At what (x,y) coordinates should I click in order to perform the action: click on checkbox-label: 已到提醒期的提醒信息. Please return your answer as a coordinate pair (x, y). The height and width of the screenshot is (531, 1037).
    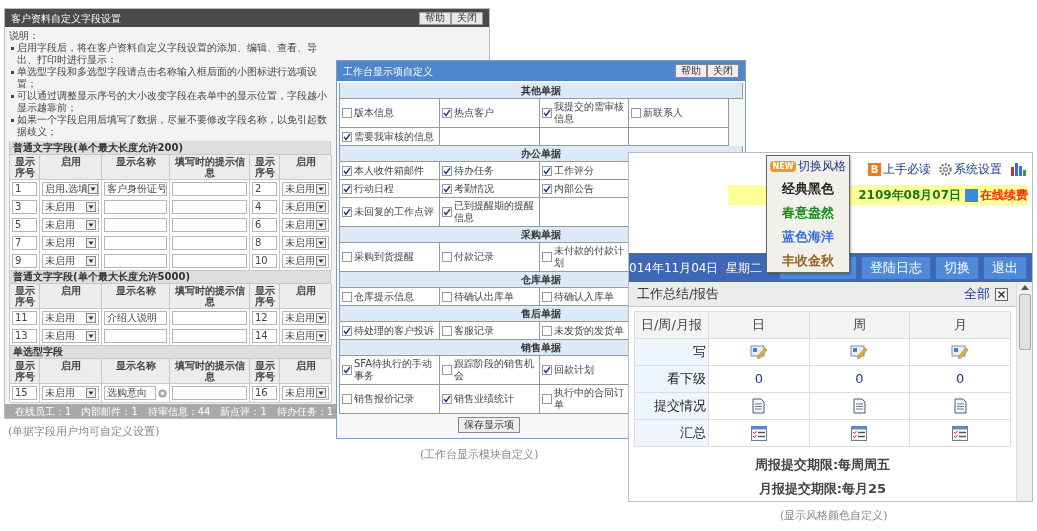
    Looking at the image, I should click on (494, 212).